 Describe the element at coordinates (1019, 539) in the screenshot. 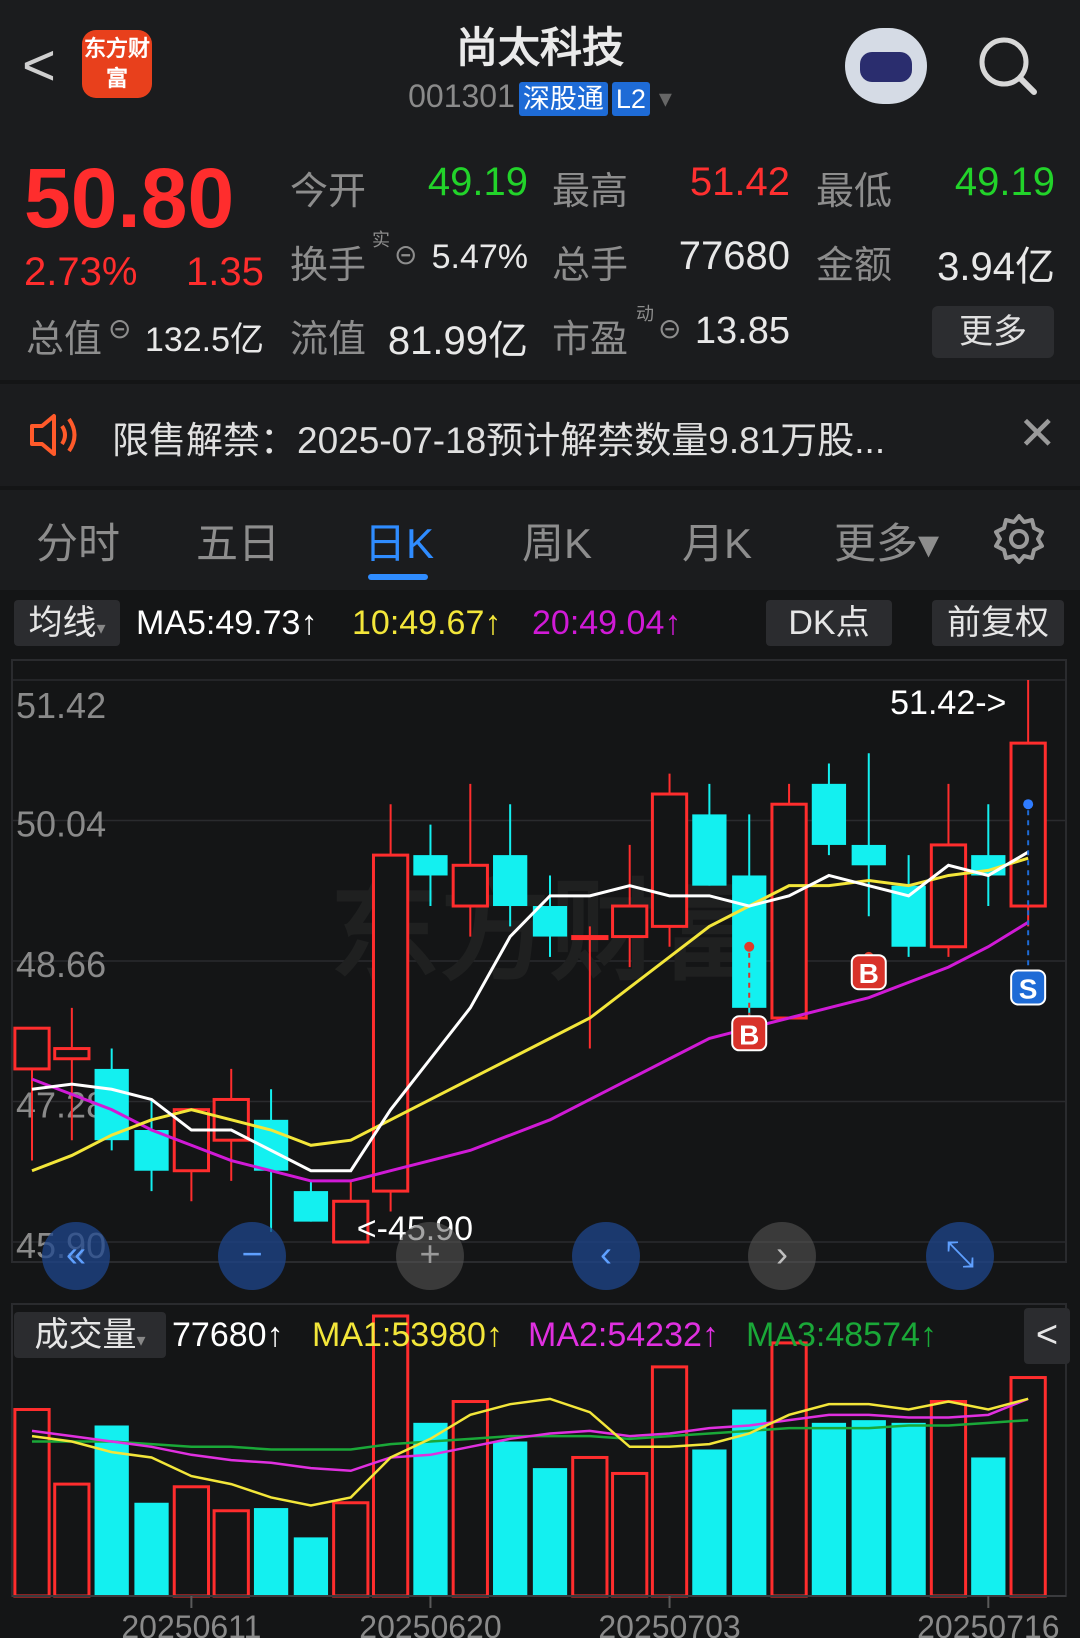

I see `settings-gear-icon` at that location.